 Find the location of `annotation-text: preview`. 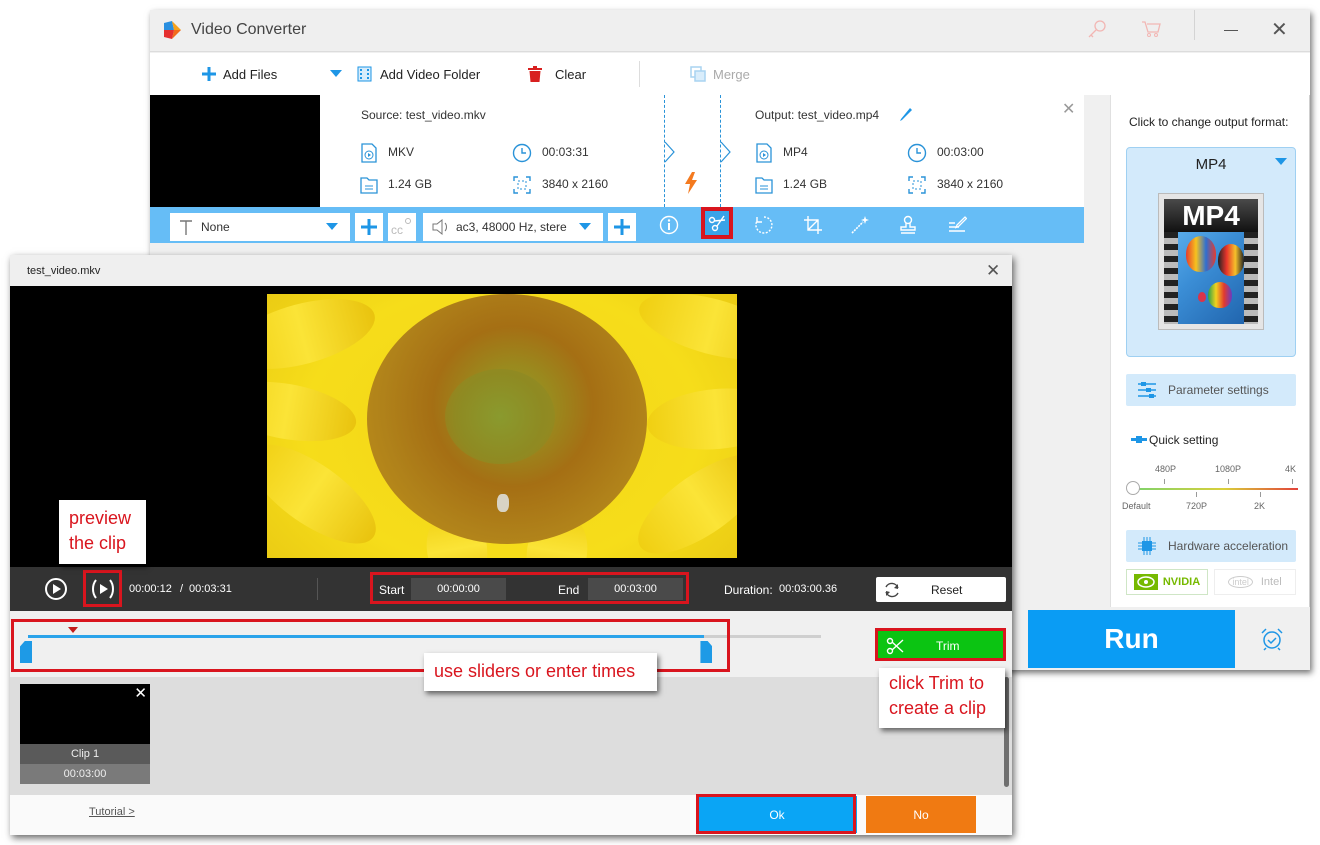

annotation-text: preview is located at coordinates (100, 518).